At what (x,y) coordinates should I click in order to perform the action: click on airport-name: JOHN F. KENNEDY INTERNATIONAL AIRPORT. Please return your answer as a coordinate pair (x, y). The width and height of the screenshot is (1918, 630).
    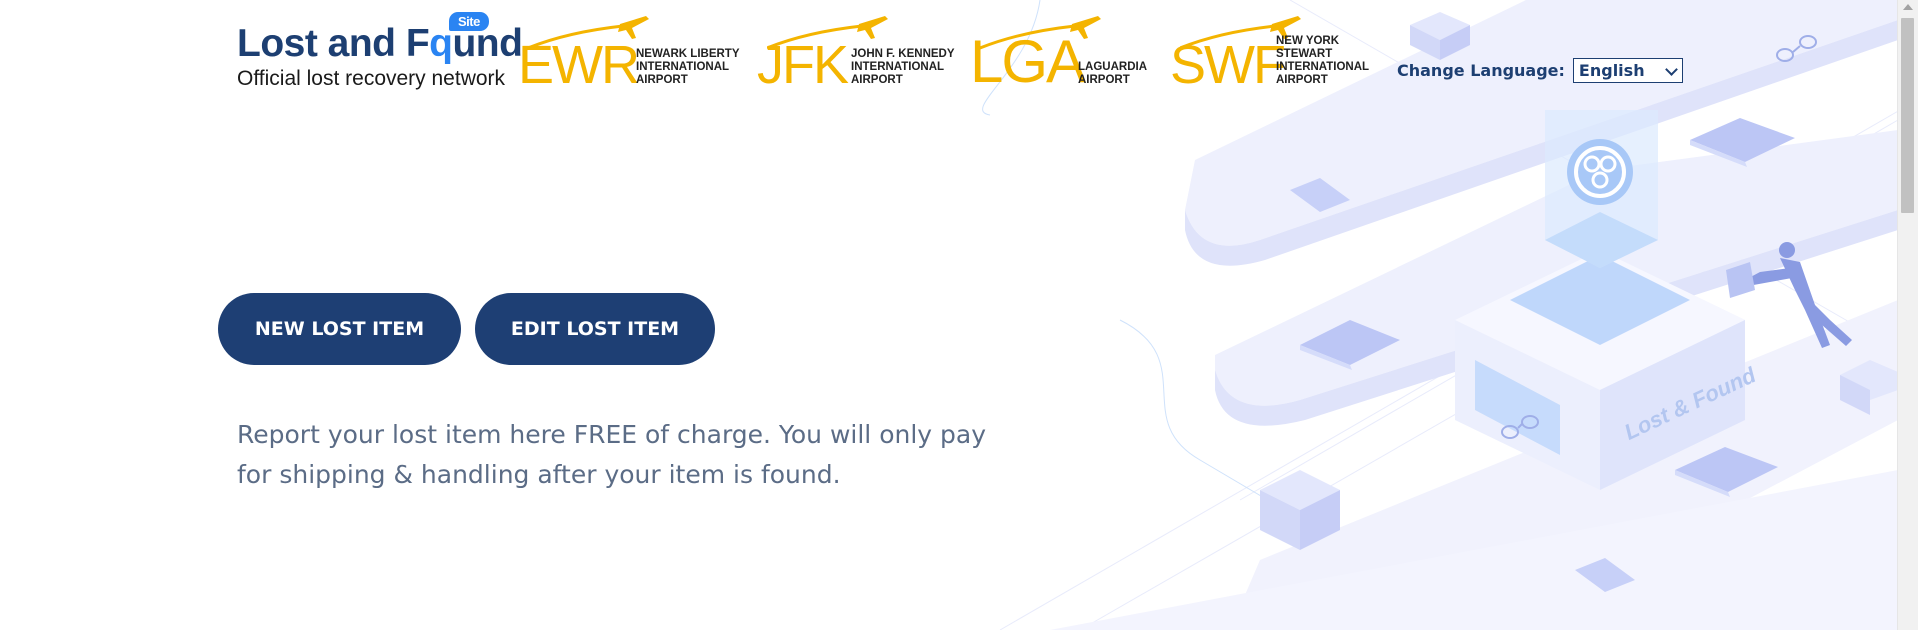
    Looking at the image, I should click on (903, 67).